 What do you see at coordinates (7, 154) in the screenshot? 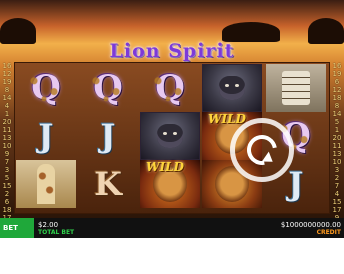
I see `payline-number: 9` at bounding box center [7, 154].